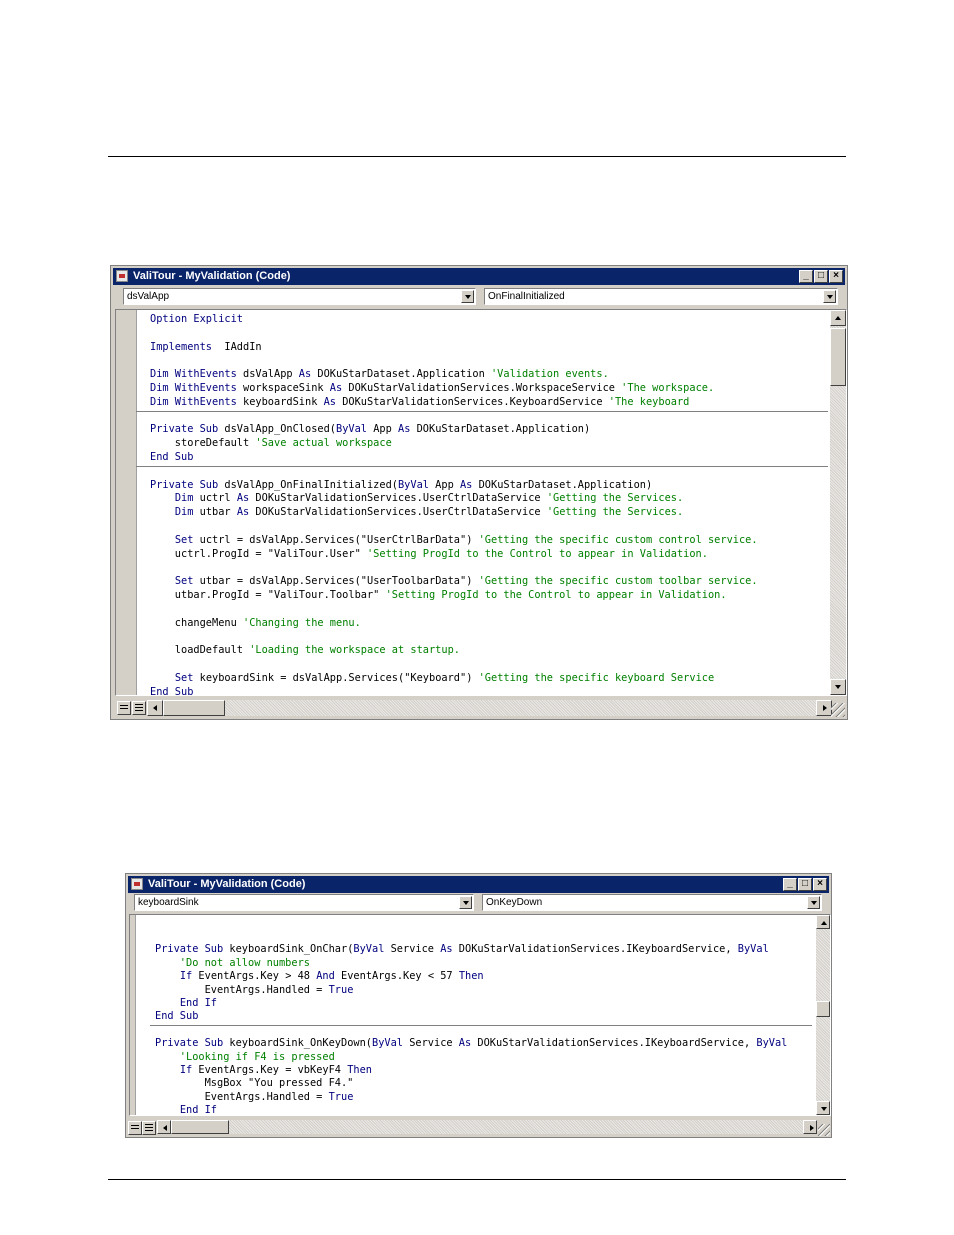 This screenshot has width=954, height=1235. I want to click on code-token: keyboardSink_OnChar(, so click(288, 949).